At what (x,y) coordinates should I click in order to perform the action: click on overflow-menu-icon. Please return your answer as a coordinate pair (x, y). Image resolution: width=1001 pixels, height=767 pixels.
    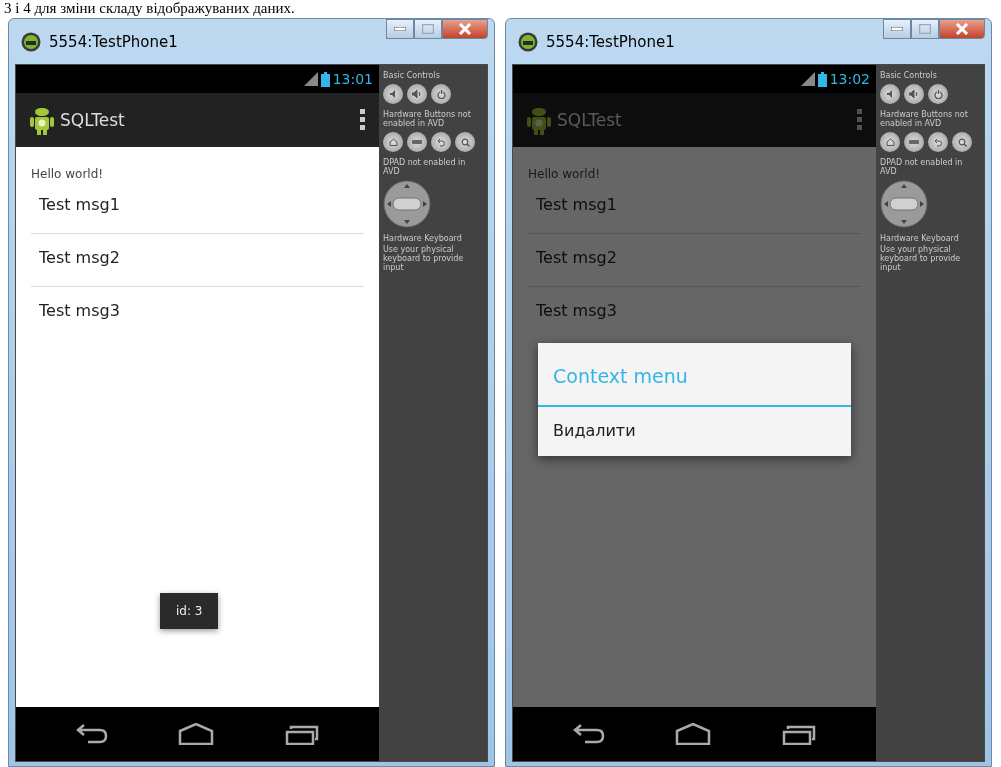
    Looking at the image, I should click on (362, 120).